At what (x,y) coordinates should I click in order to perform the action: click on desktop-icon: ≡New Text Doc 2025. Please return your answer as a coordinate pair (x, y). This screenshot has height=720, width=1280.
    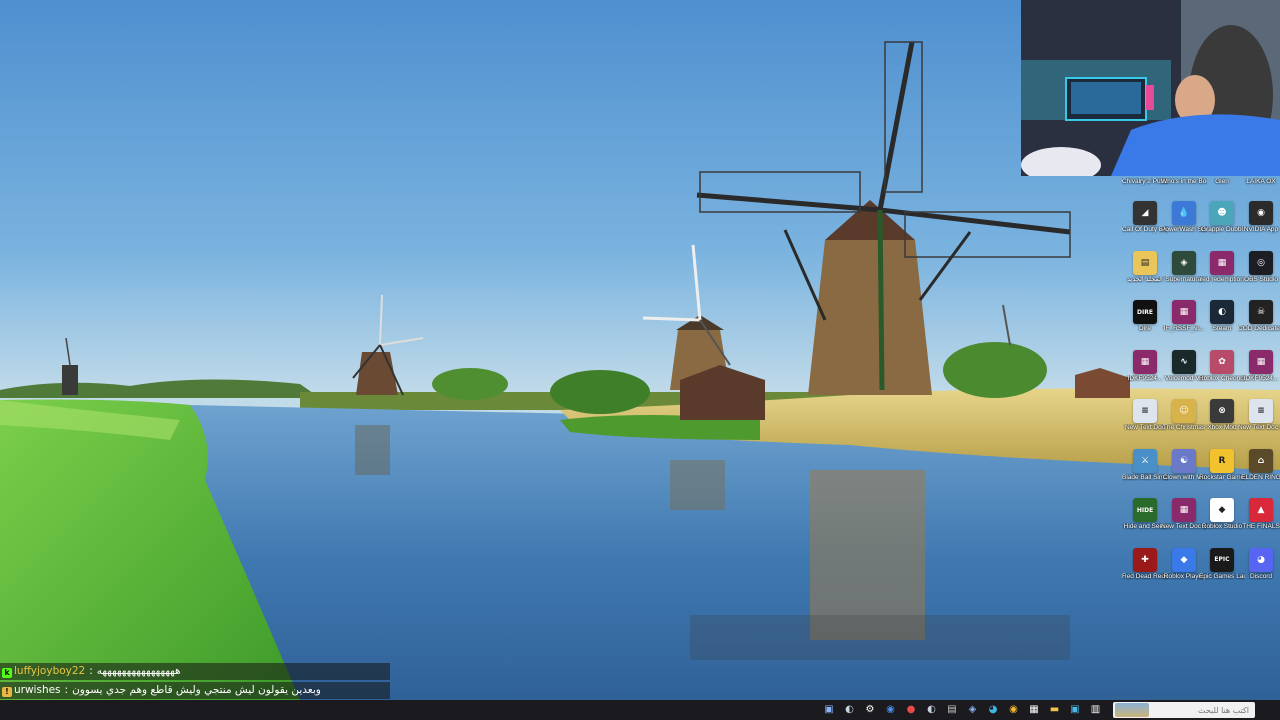
    Looking at the image, I should click on (1259, 423).